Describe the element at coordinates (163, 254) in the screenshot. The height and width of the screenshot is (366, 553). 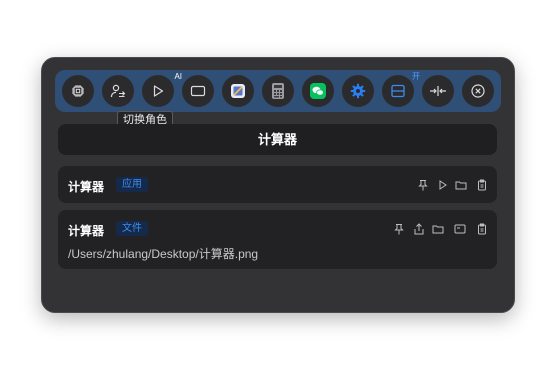
I see `file-path: /Users/zhulang/Desktop/计算器.png` at that location.